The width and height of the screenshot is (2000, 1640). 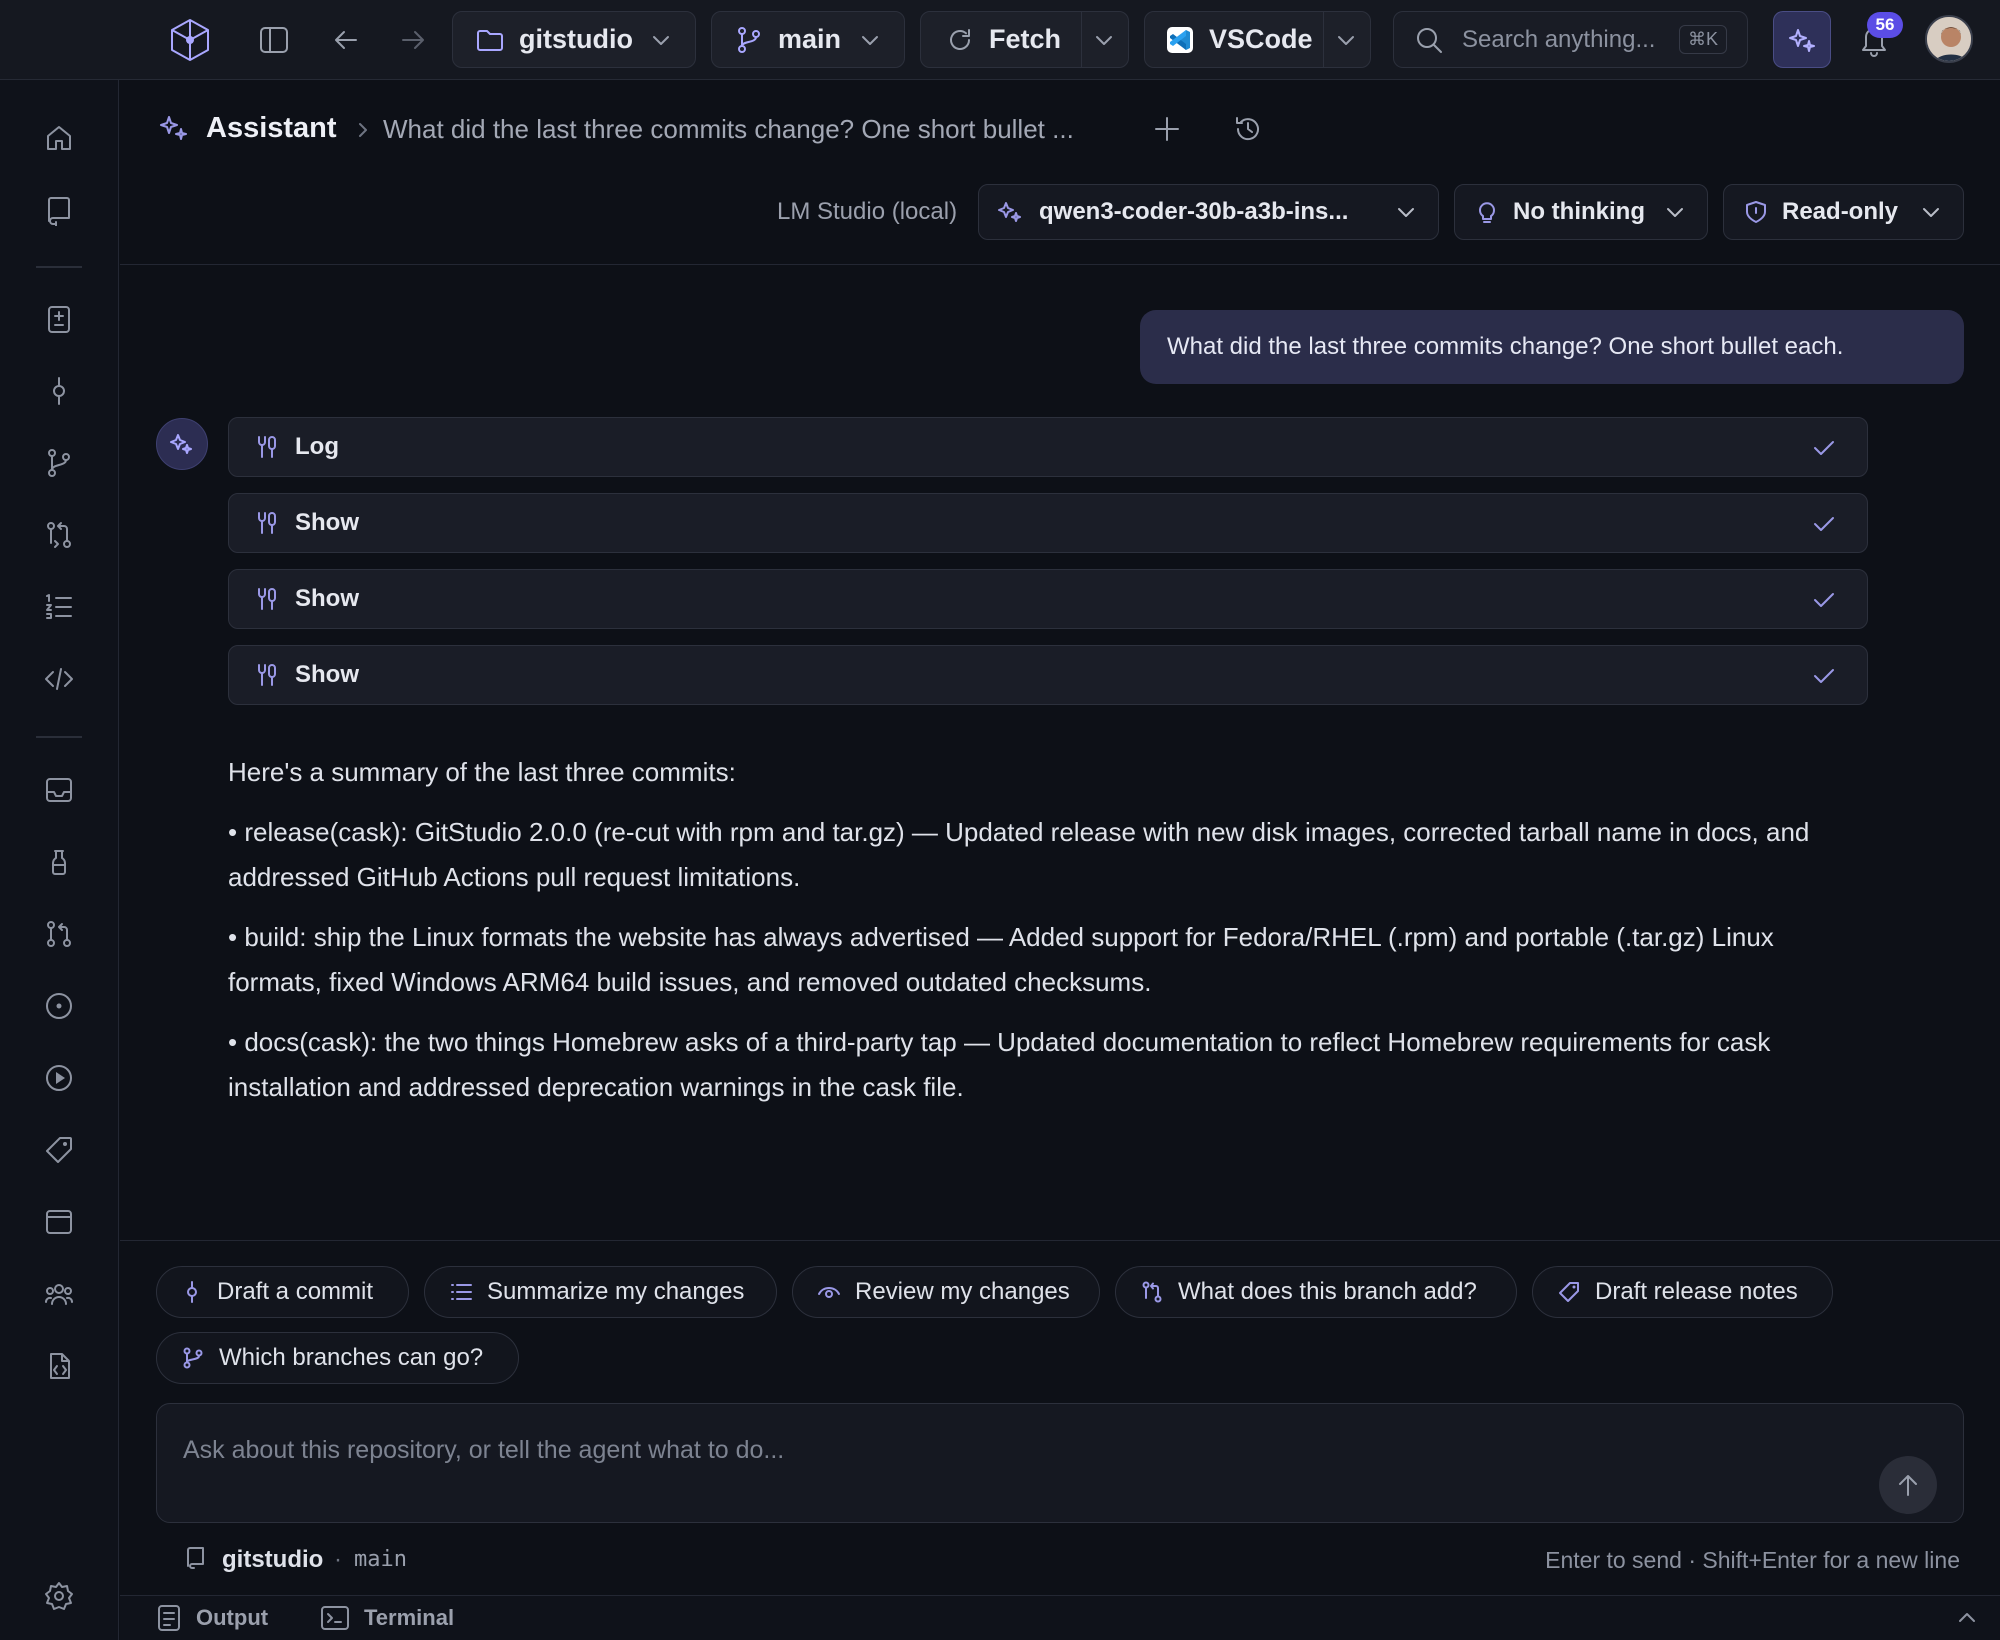 I want to click on global-search: Search anything... ⌘K, so click(x=1570, y=39).